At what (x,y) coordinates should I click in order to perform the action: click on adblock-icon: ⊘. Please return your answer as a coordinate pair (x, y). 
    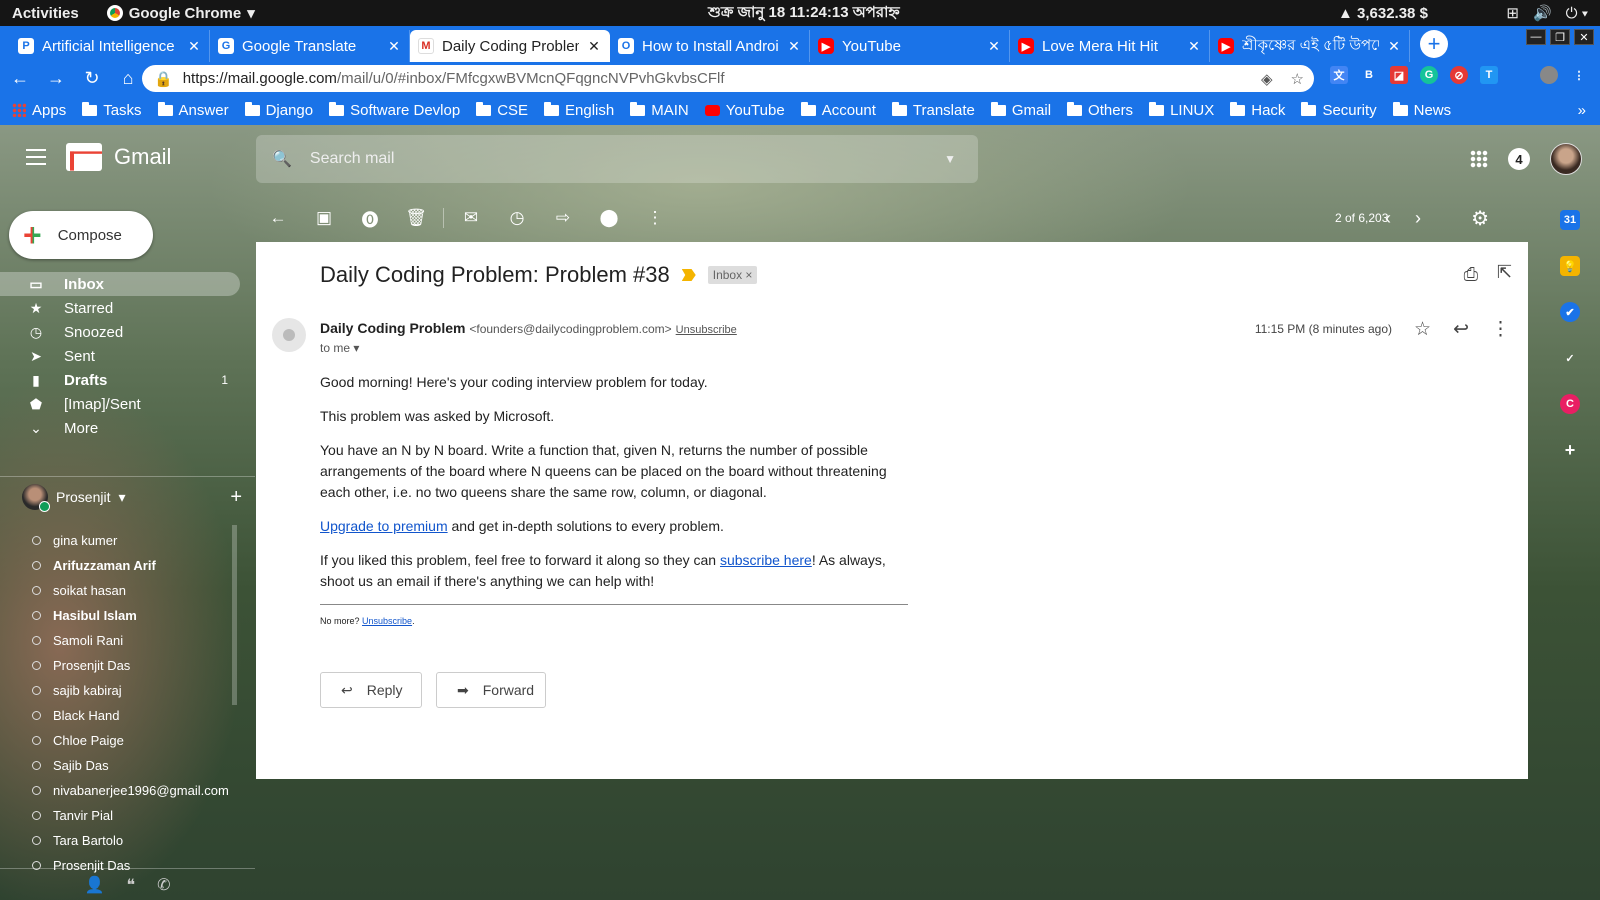
    Looking at the image, I should click on (1459, 75).